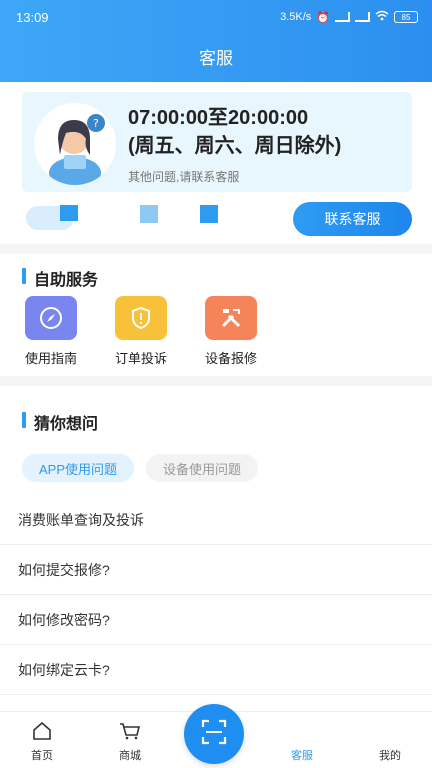  I want to click on signal-icon, so click(342, 17).